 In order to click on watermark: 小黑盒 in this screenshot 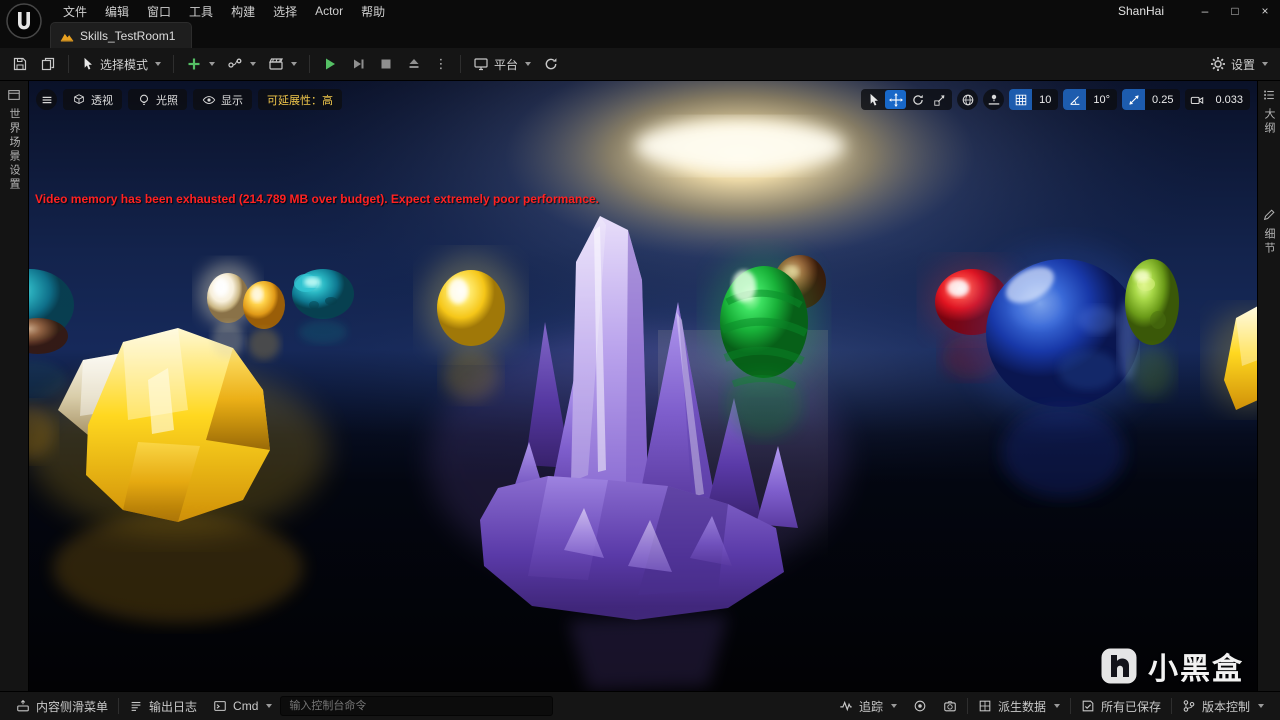, I will do `click(1172, 666)`.